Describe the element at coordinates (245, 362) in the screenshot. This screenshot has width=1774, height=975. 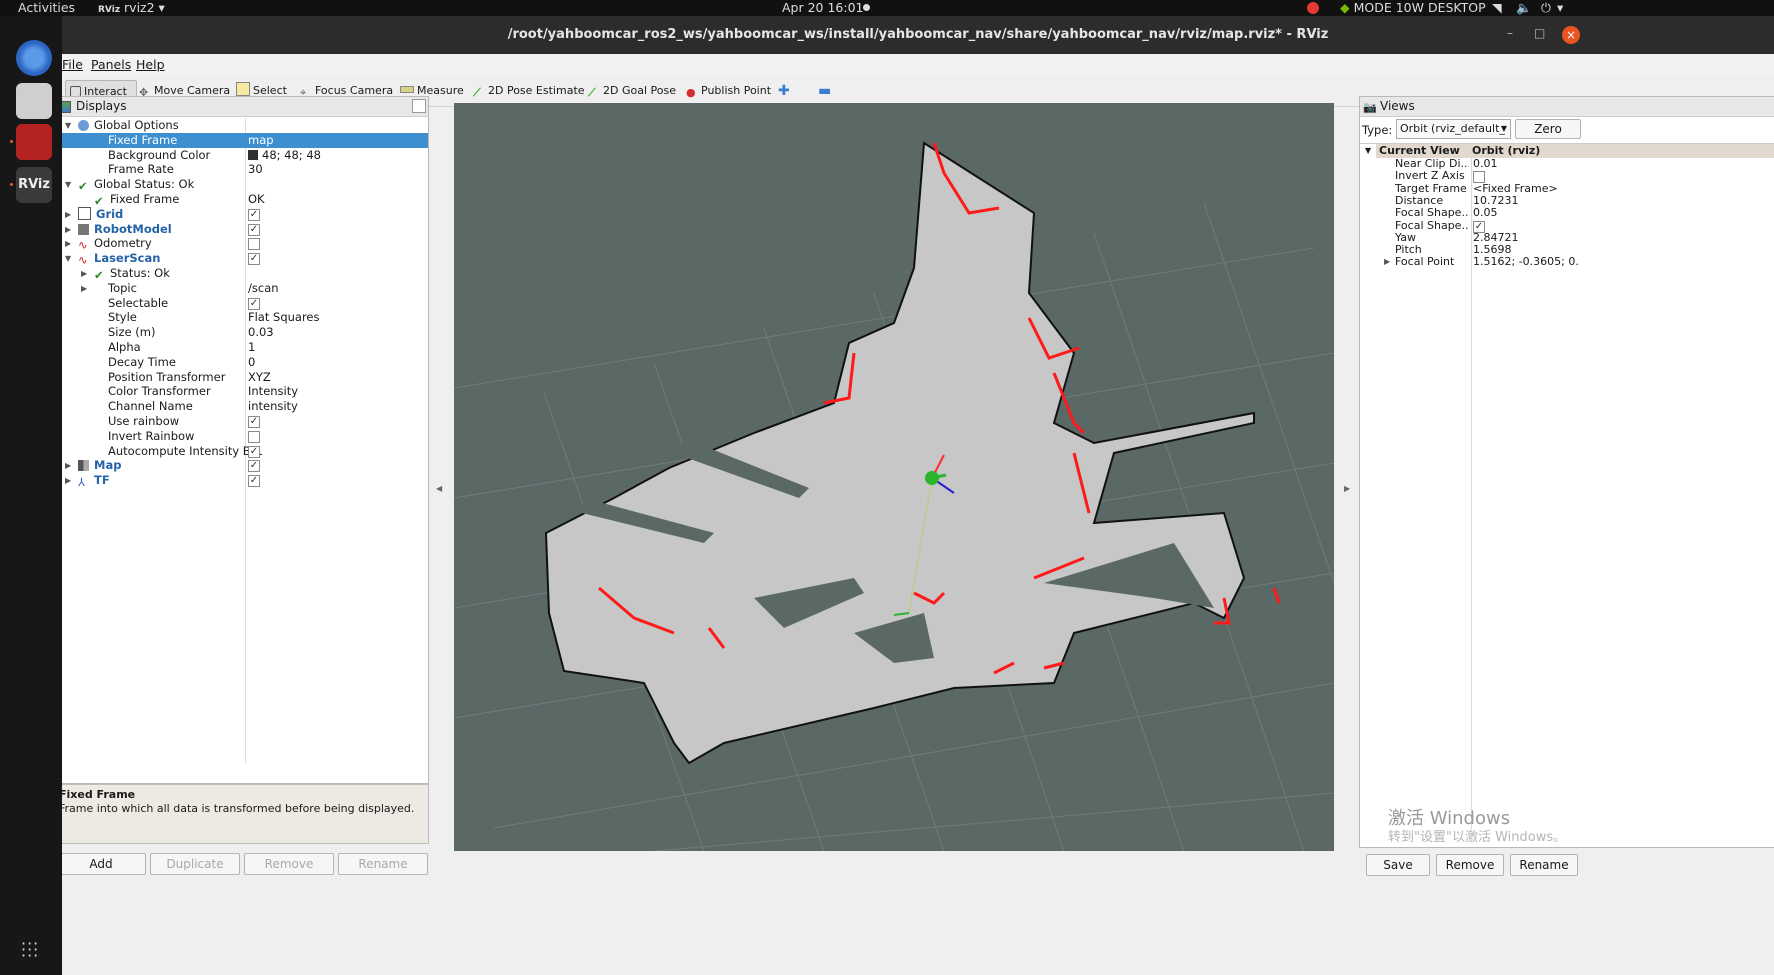
I see `display-row: Decay Time 0` at that location.